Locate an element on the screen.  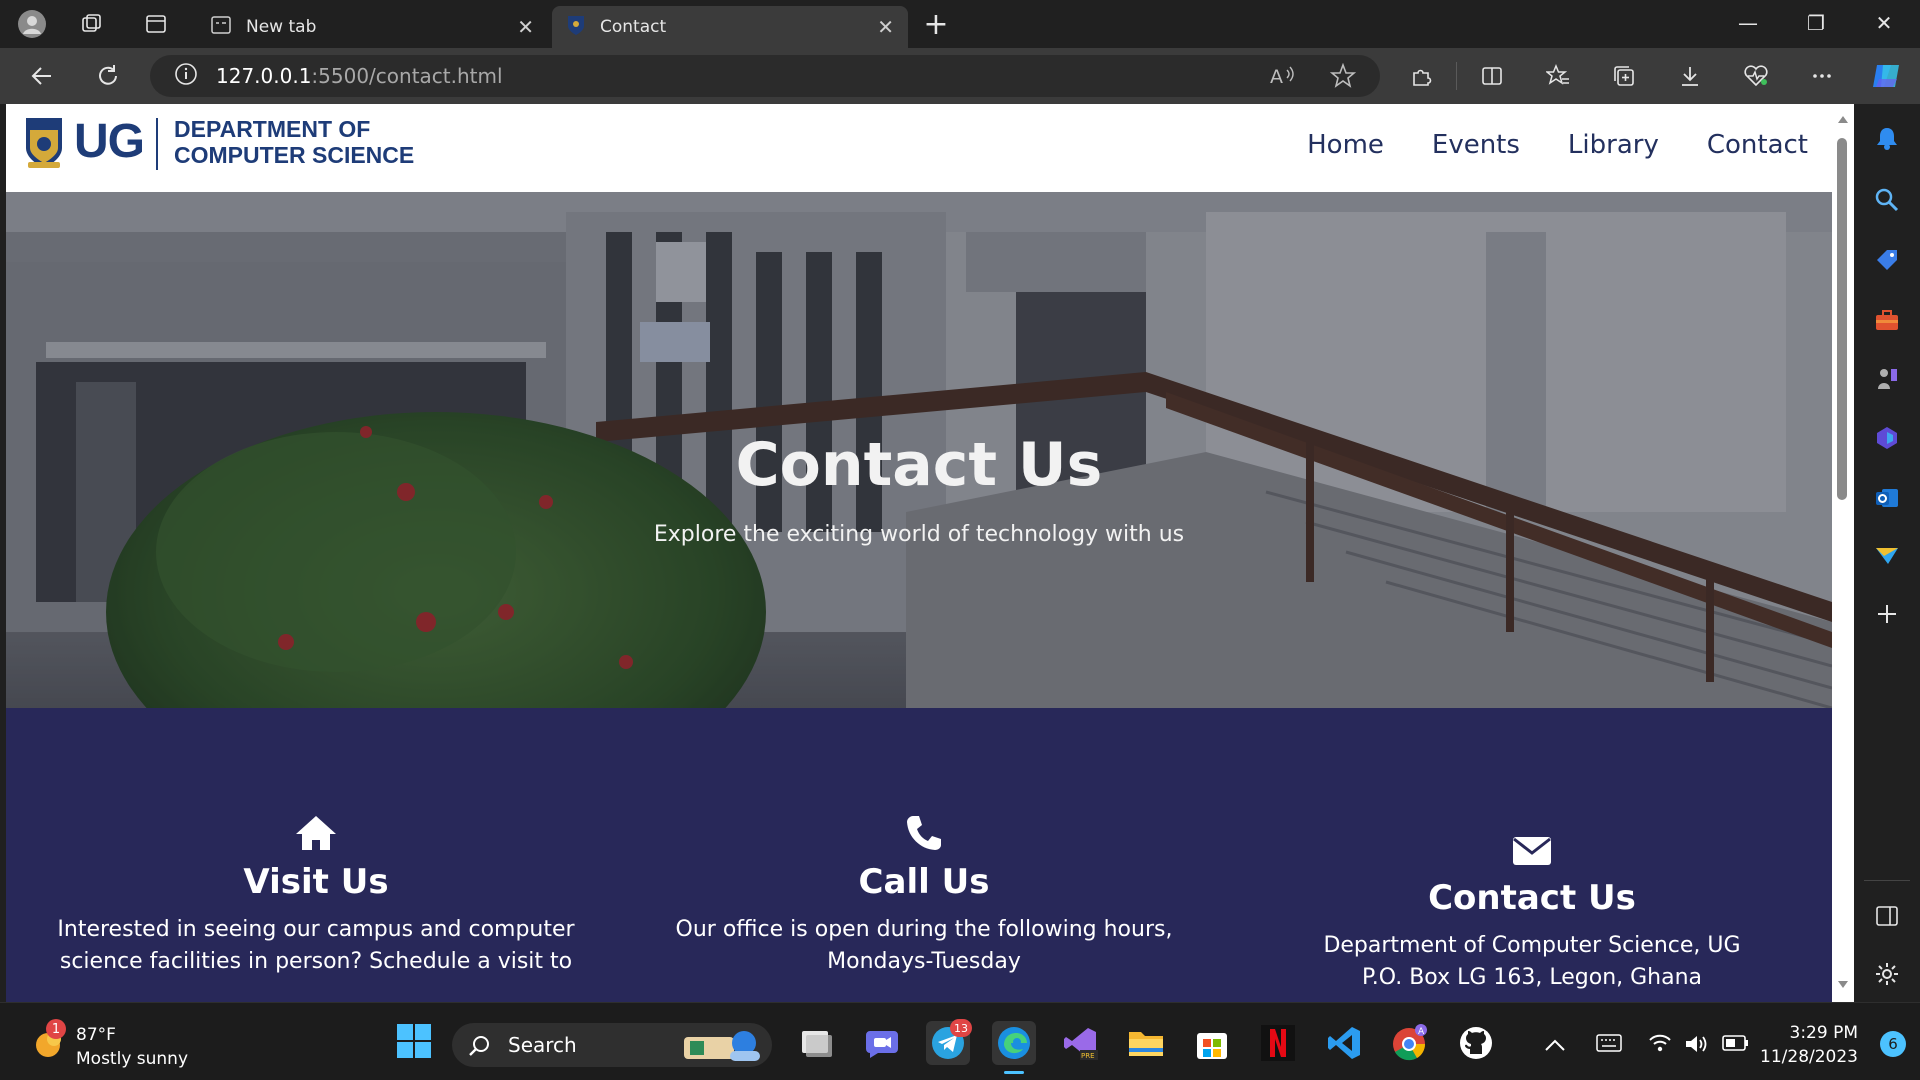
vscode-icon is located at coordinates (1344, 1043).